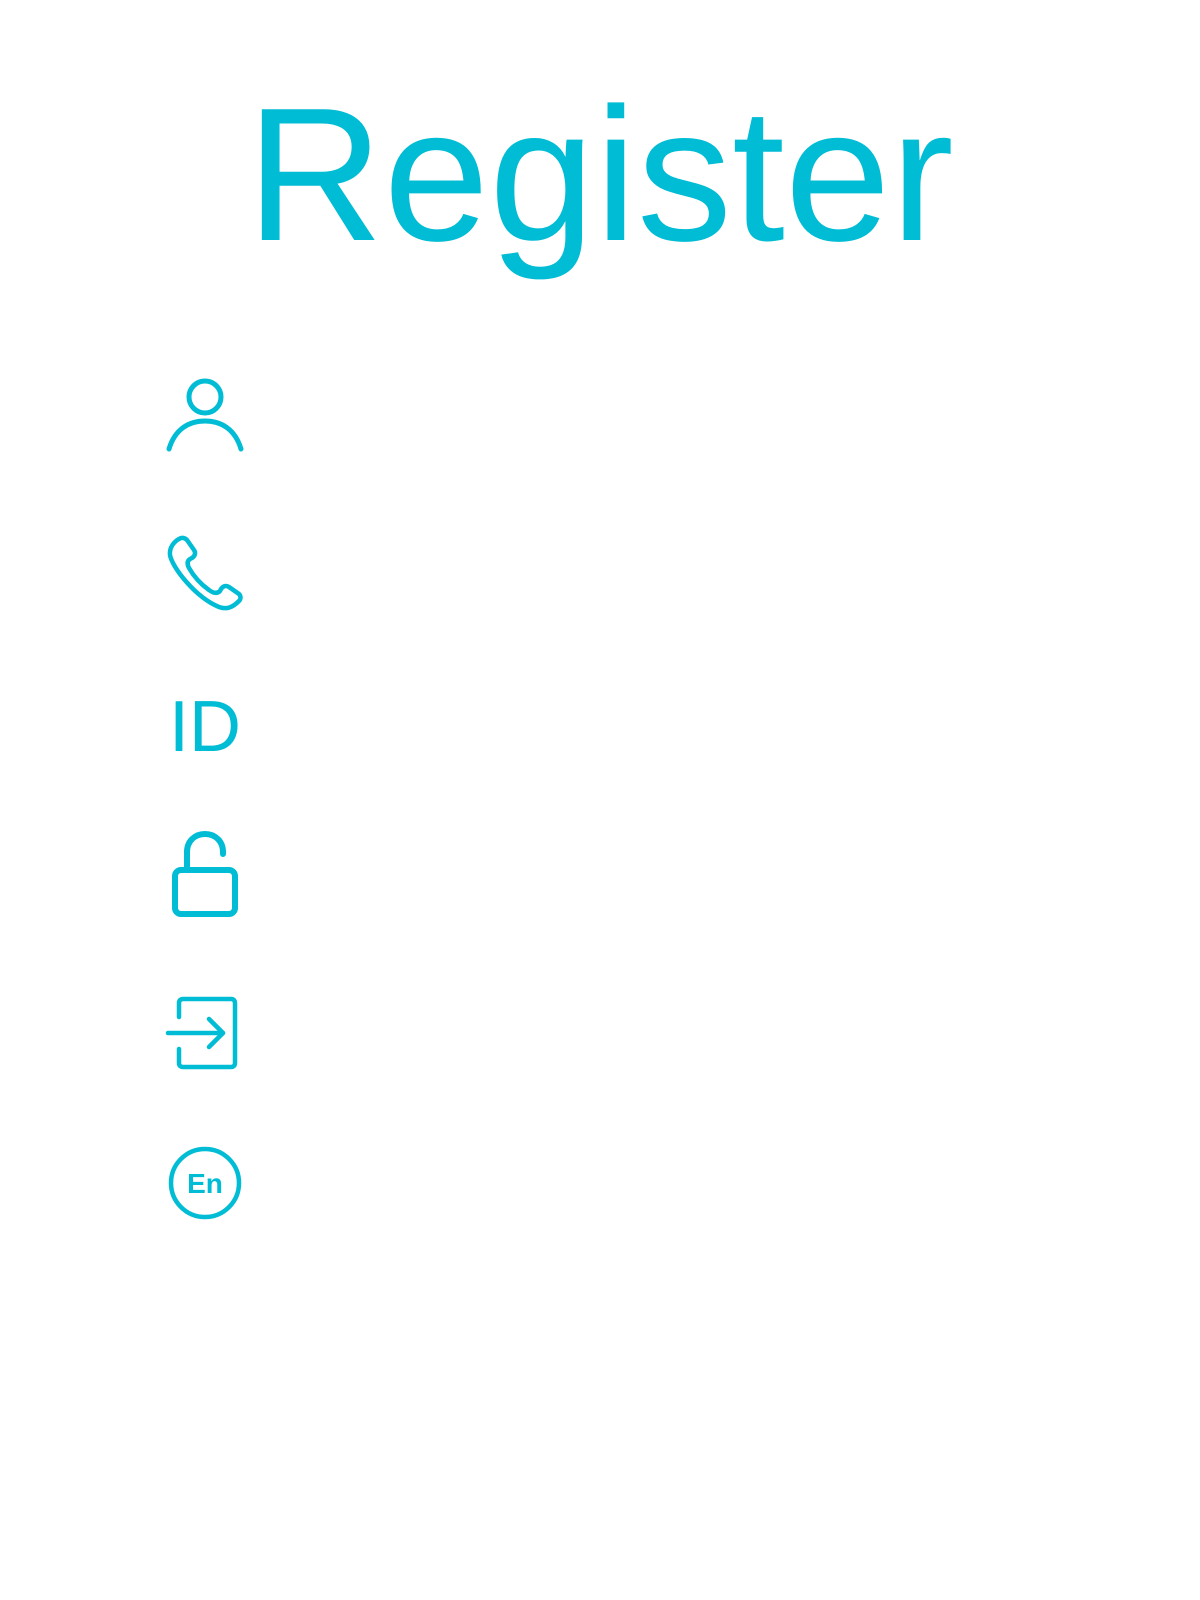 This screenshot has width=1200, height=1600. I want to click on password-input, so click(670, 875).